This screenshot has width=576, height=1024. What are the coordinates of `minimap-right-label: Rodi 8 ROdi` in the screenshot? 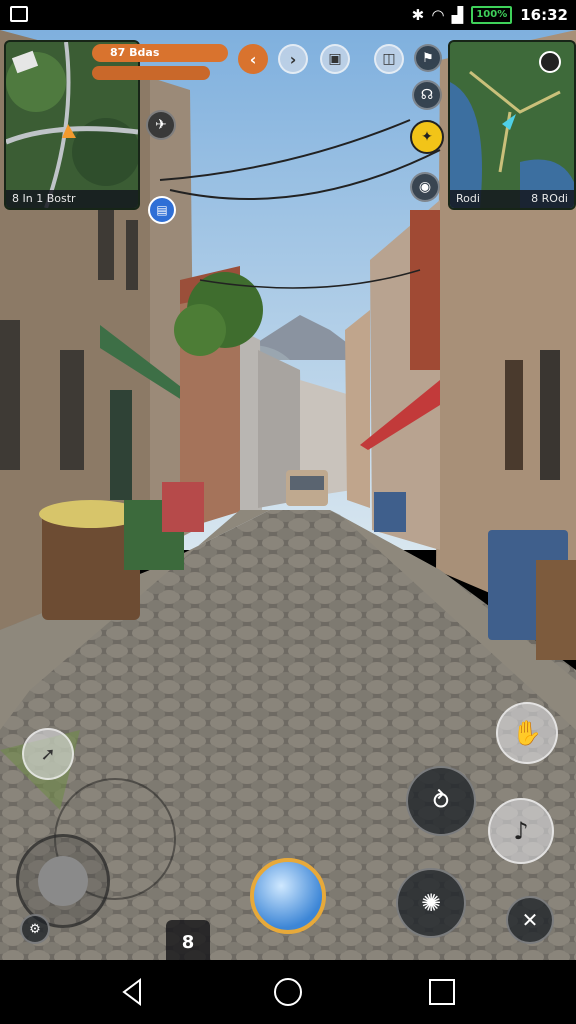 It's located at (512, 199).